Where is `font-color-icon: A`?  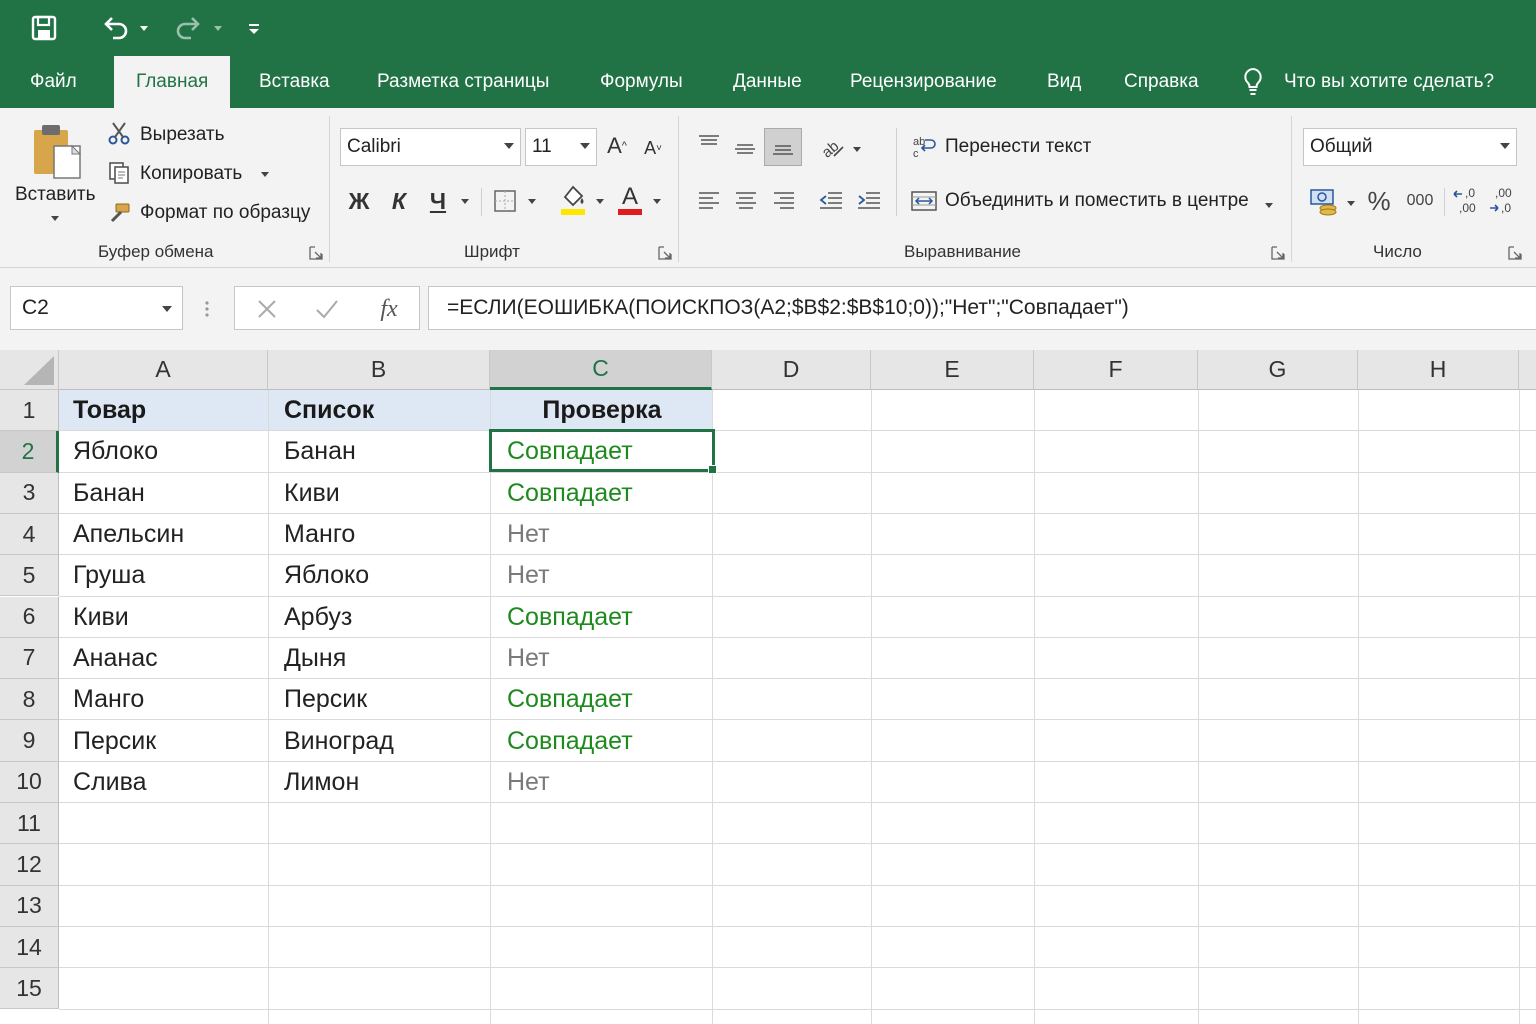 font-color-icon: A is located at coordinates (630, 200).